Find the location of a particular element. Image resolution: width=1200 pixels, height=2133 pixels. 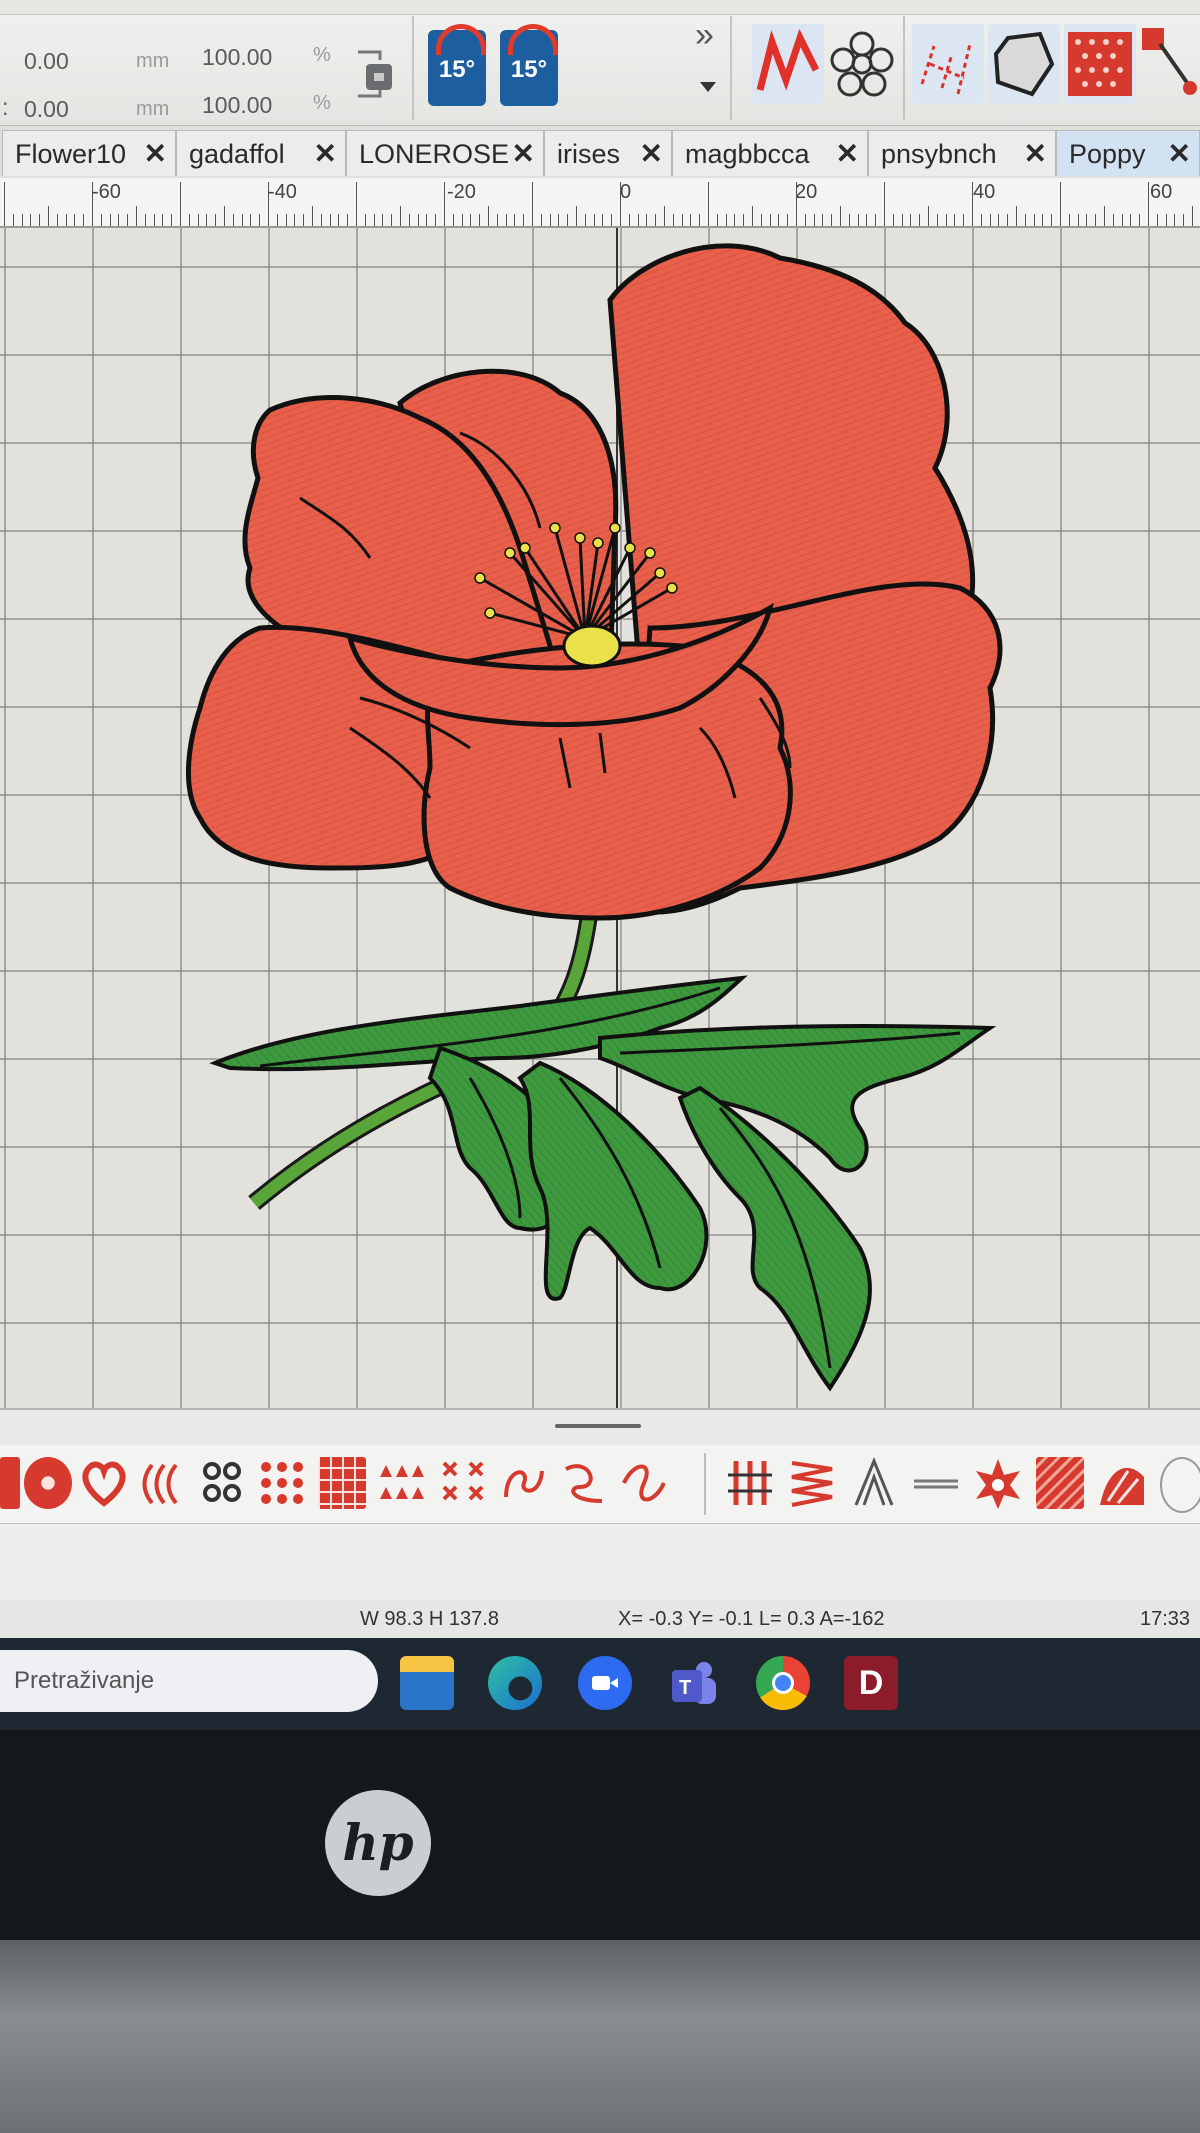

star-stitch-icon is located at coordinates (998, 1483).